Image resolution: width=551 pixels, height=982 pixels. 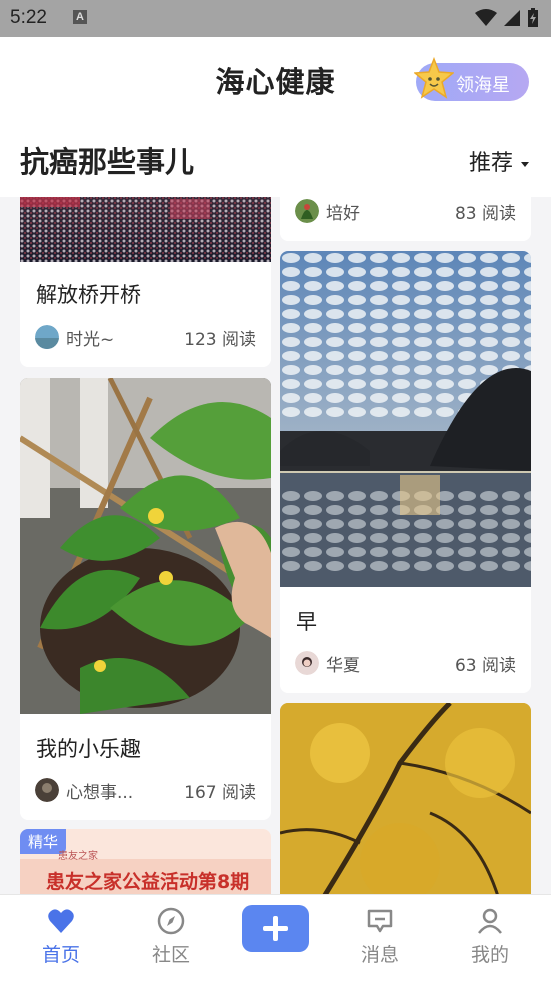 What do you see at coordinates (483, 85) in the screenshot?
I see `claim-star-label: 领海星` at bounding box center [483, 85].